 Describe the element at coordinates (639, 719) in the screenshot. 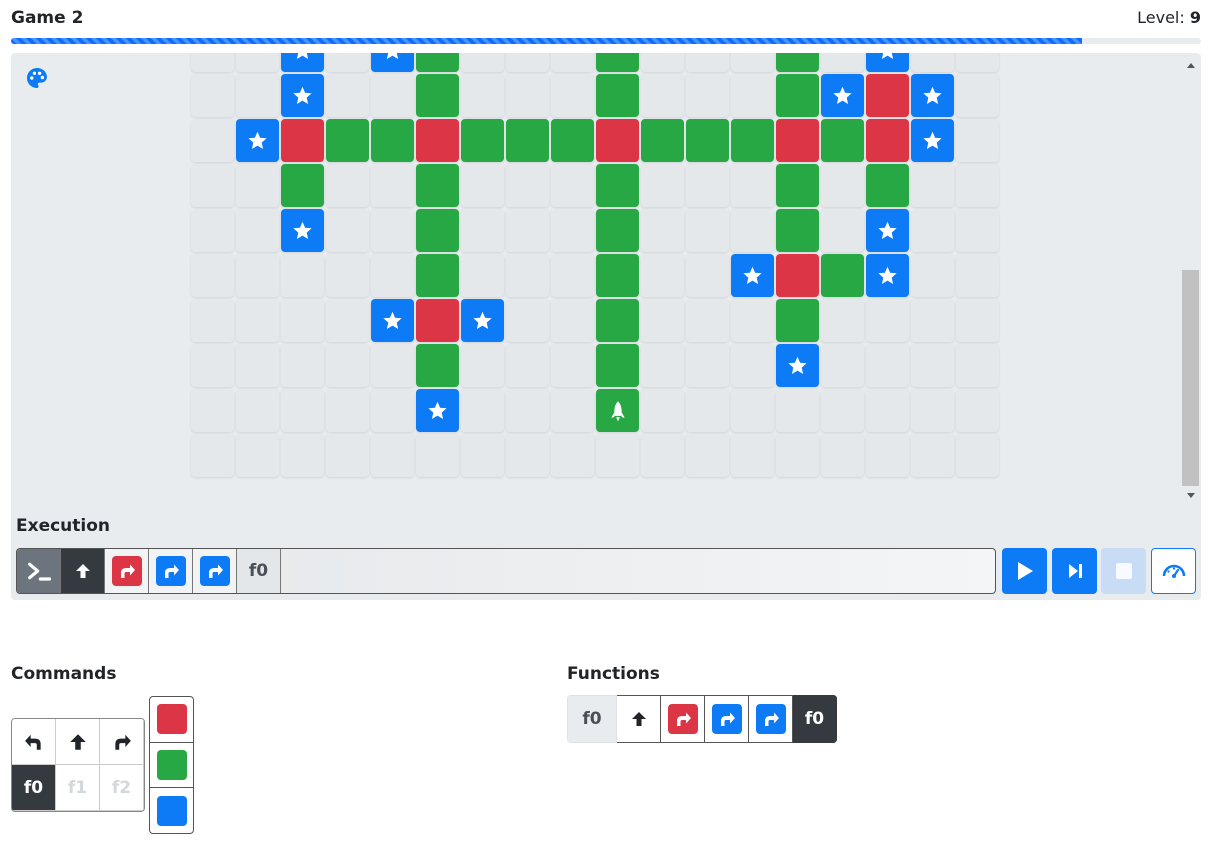

I see `function-slot-forward` at that location.